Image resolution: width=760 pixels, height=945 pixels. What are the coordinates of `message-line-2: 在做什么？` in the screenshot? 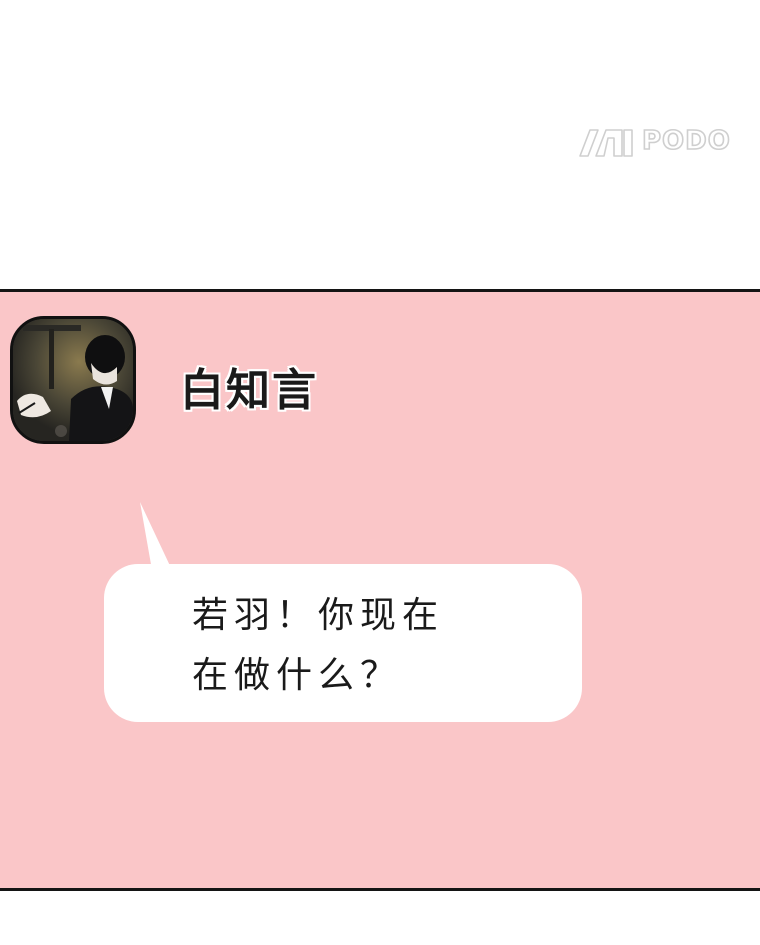 It's located at (297, 675).